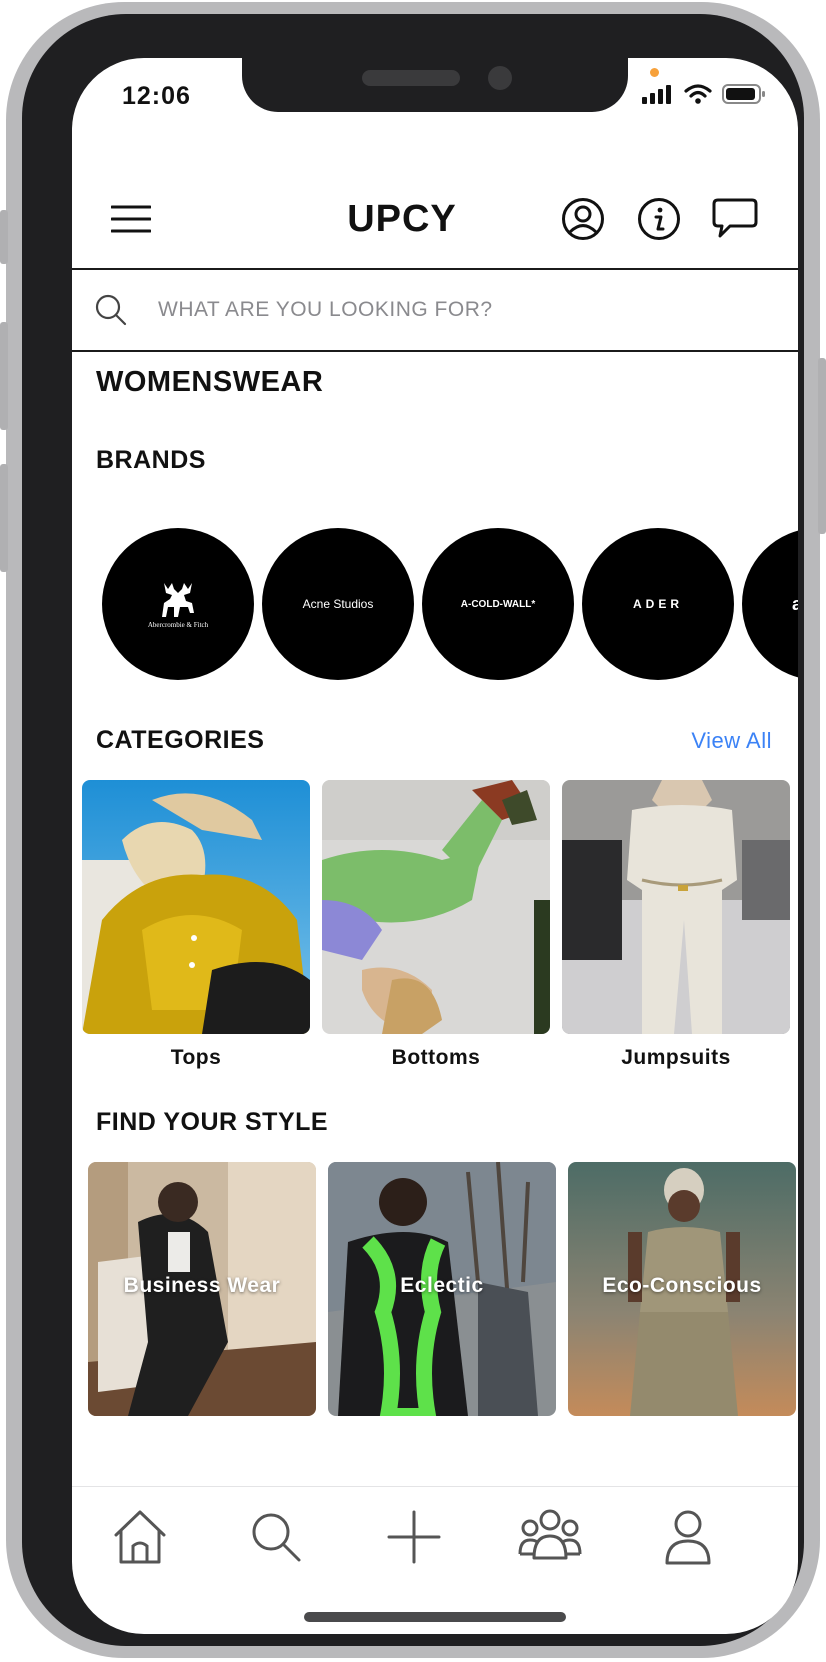 The height and width of the screenshot is (1662, 826). I want to click on search-bar, so click(435, 310).